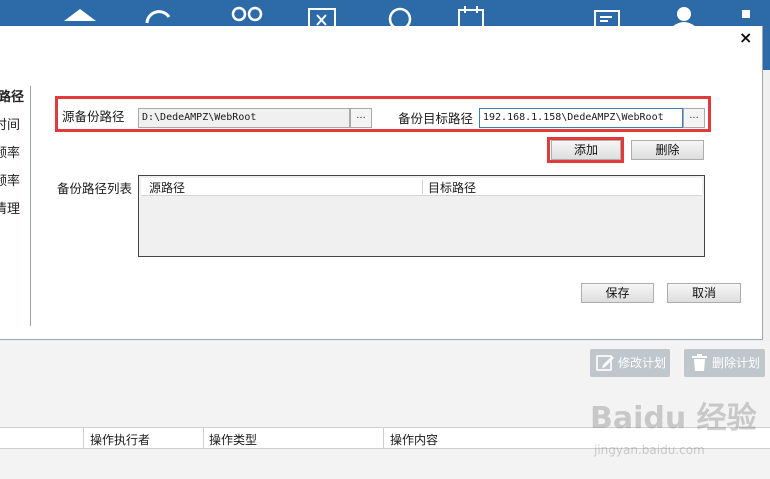 The height and width of the screenshot is (479, 770). I want to click on users-icon, so click(248, 15).